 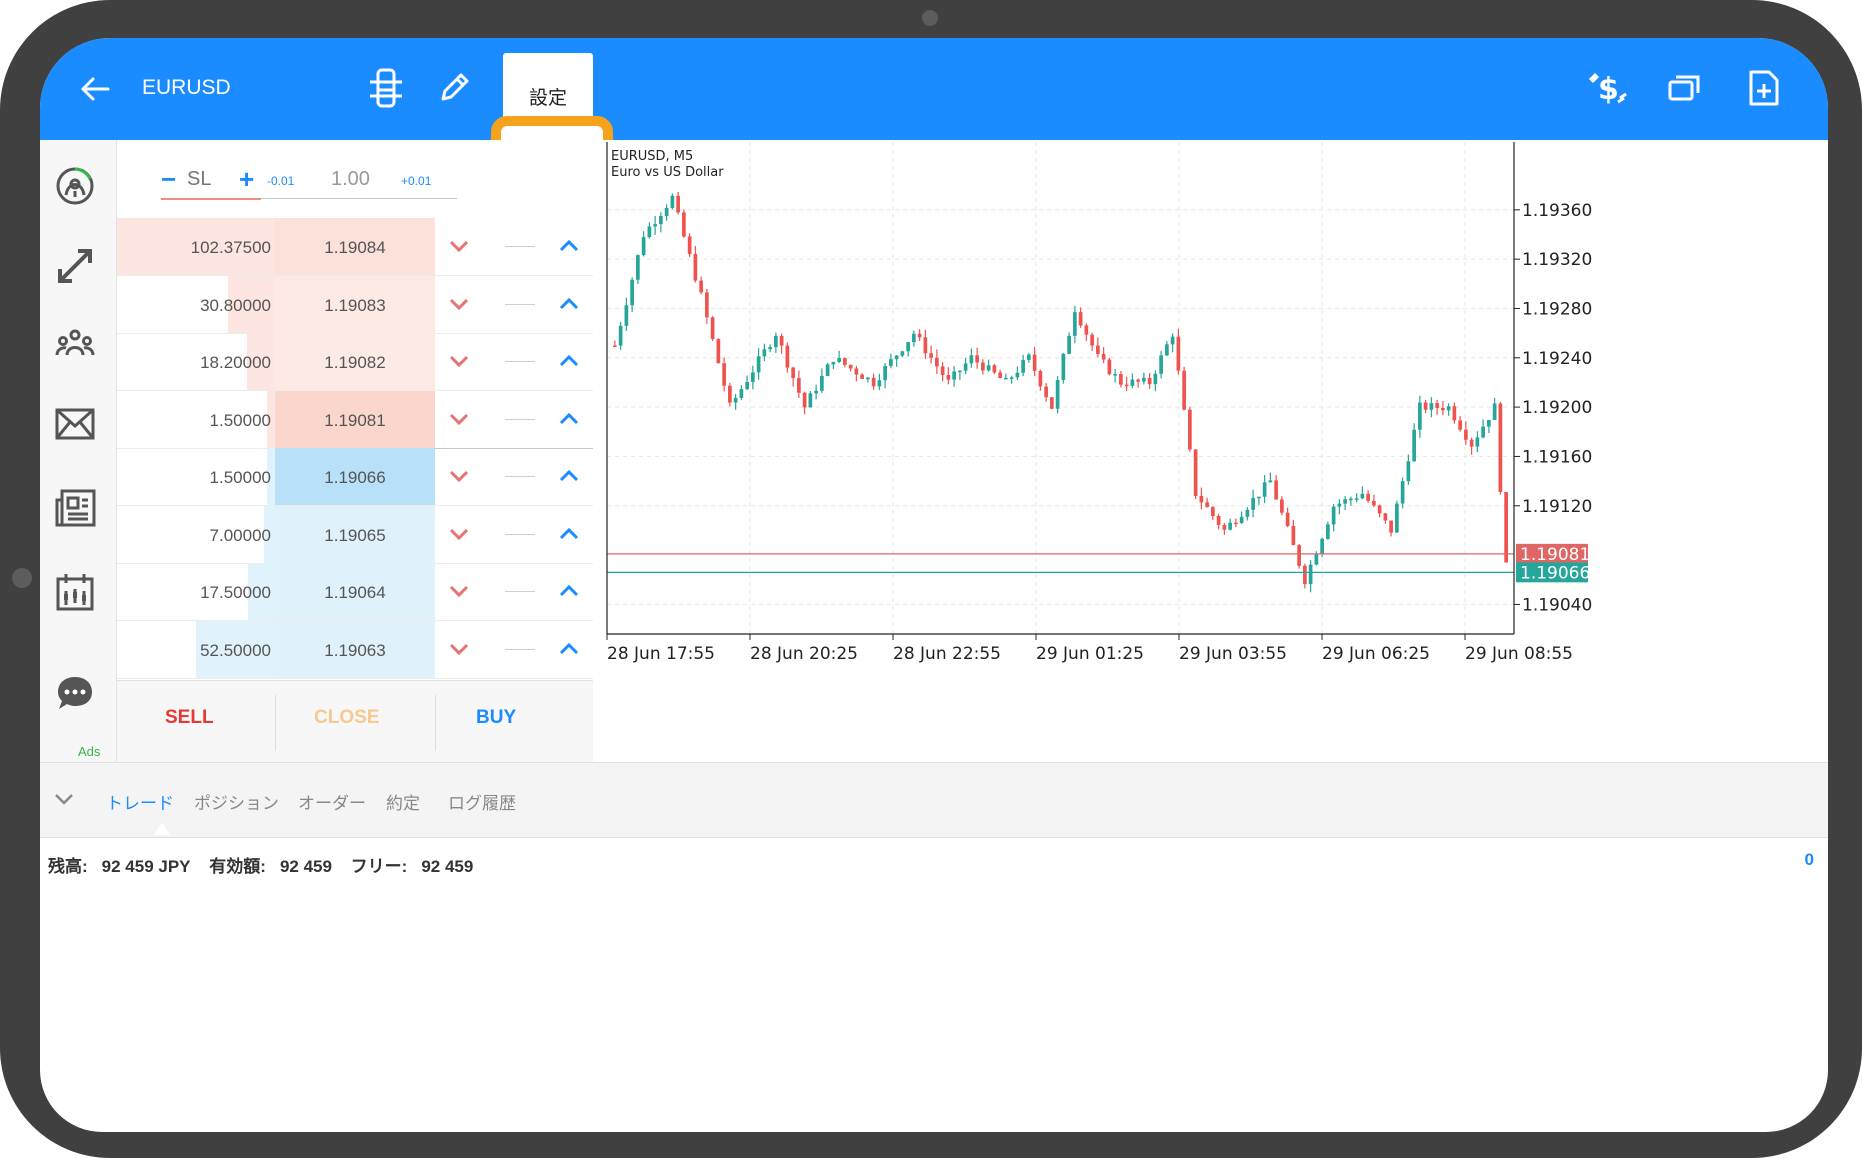 What do you see at coordinates (140, 801) in the screenshot?
I see `tab-trade: トレード` at bounding box center [140, 801].